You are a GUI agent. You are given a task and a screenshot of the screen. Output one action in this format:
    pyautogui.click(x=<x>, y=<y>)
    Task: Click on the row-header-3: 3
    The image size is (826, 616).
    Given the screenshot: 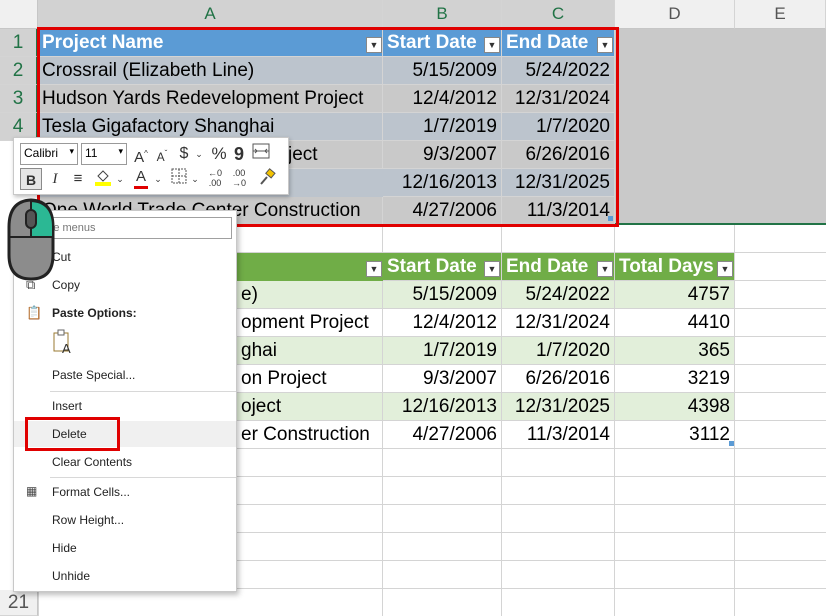 What is the action you would take?
    pyautogui.click(x=19, y=99)
    